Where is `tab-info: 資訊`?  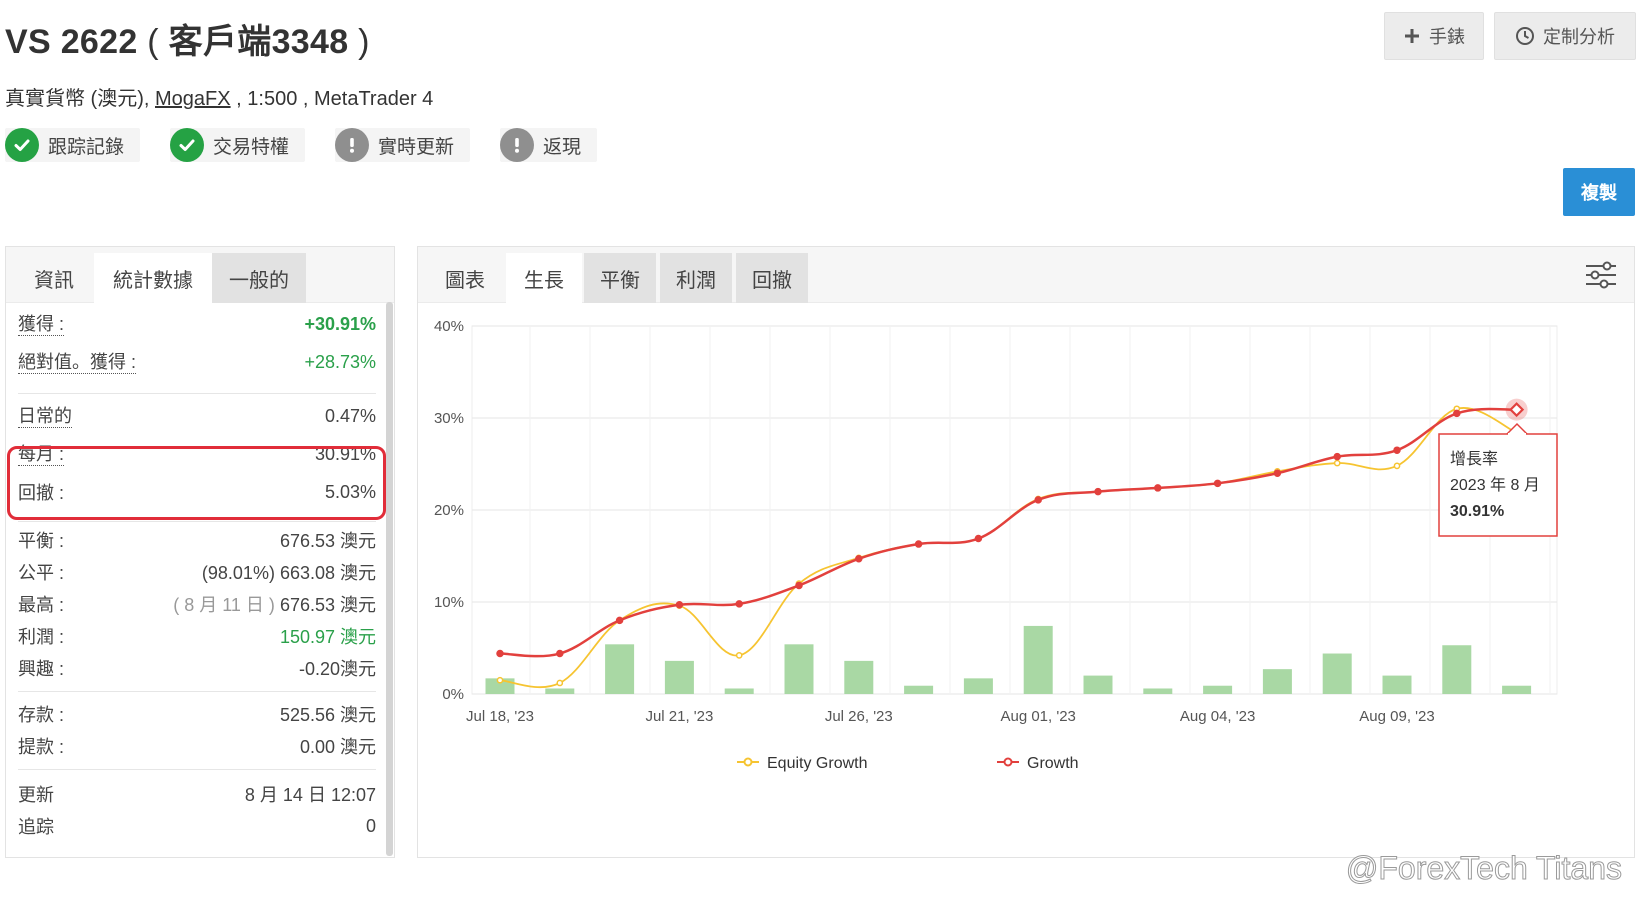
tab-info: 資訊 is located at coordinates (54, 278).